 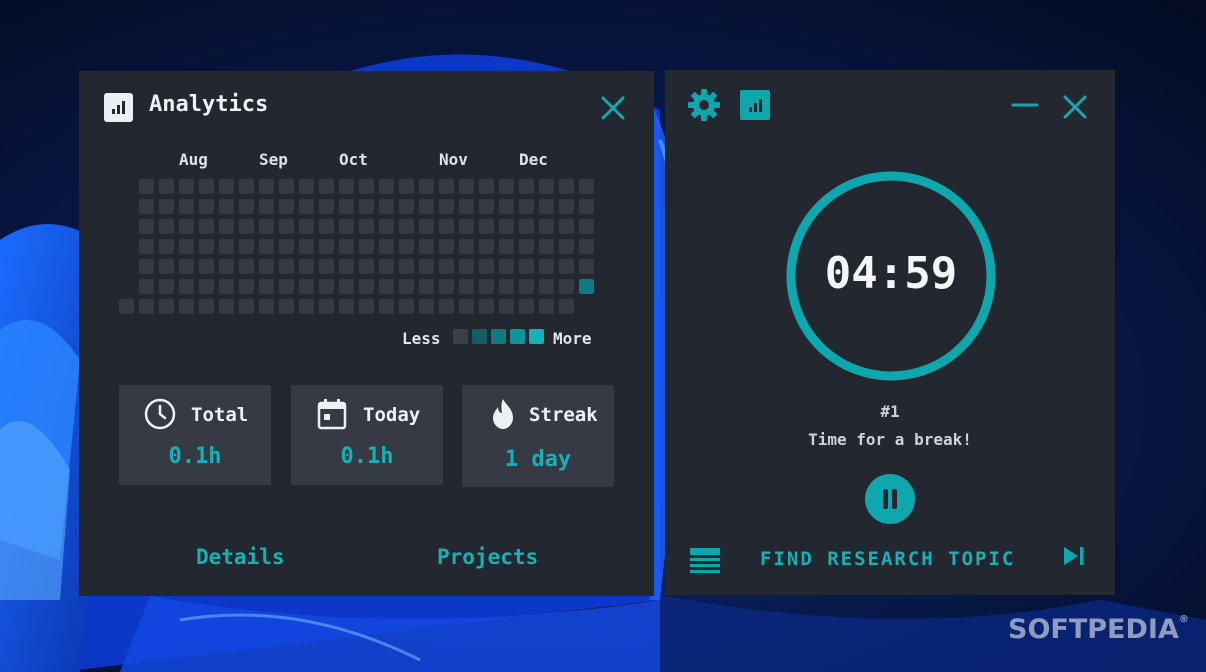 I want to click on legend-less-label: Less, so click(x=421, y=338).